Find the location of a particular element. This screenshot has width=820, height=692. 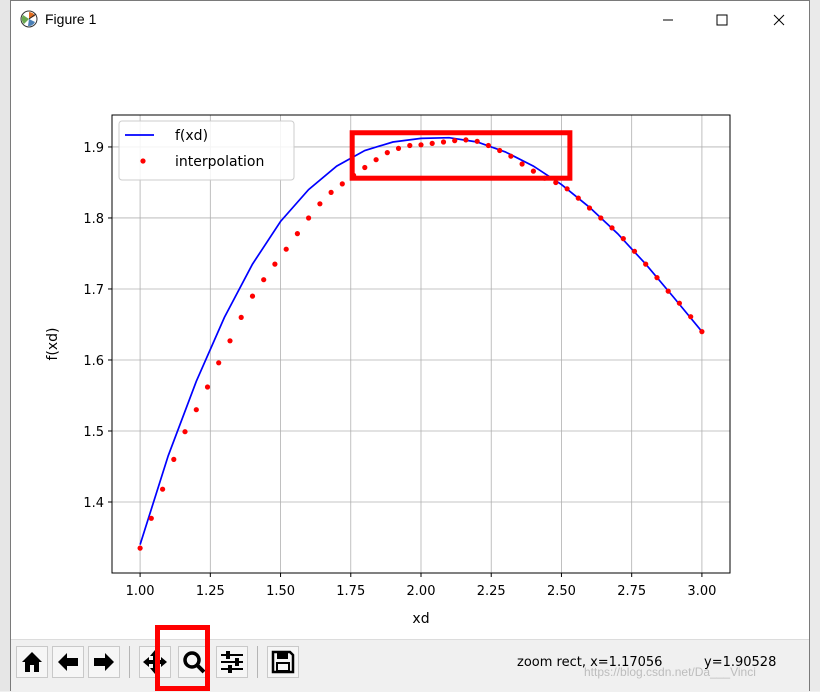

sliders-icon is located at coordinates (232, 662).